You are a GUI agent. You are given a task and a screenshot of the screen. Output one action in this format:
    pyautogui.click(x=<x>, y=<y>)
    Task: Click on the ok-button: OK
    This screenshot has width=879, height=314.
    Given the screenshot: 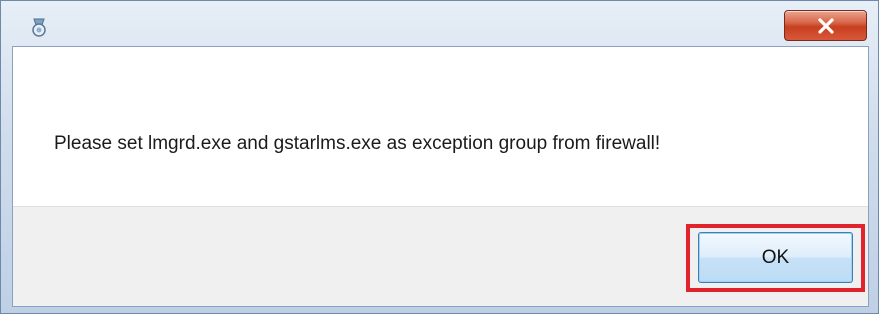 What is the action you would take?
    pyautogui.click(x=775, y=257)
    